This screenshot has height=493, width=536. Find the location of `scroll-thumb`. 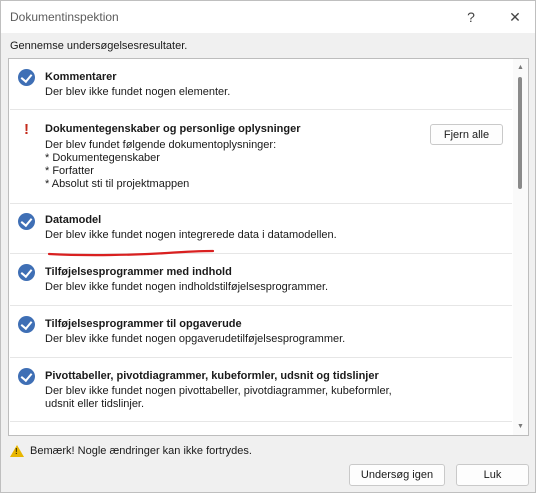

scroll-thumb is located at coordinates (520, 133).